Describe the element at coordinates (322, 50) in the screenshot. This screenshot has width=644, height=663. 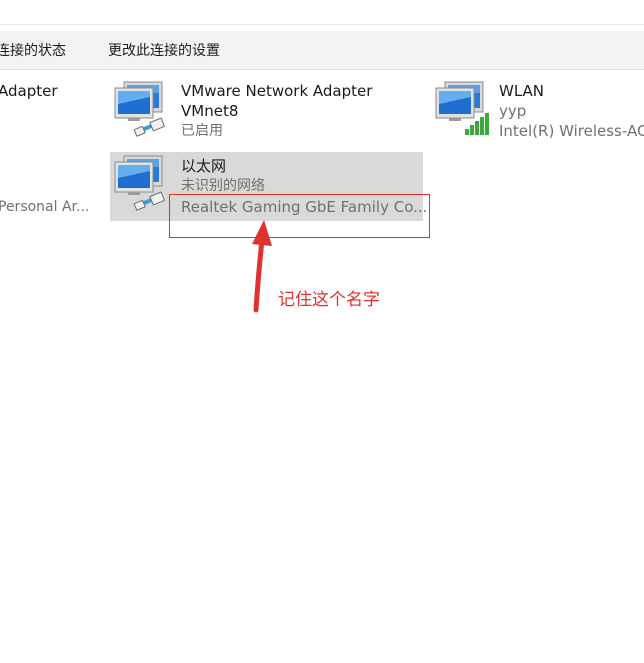
I see `command-bar: 连接的状态 更改此连接的设置` at that location.